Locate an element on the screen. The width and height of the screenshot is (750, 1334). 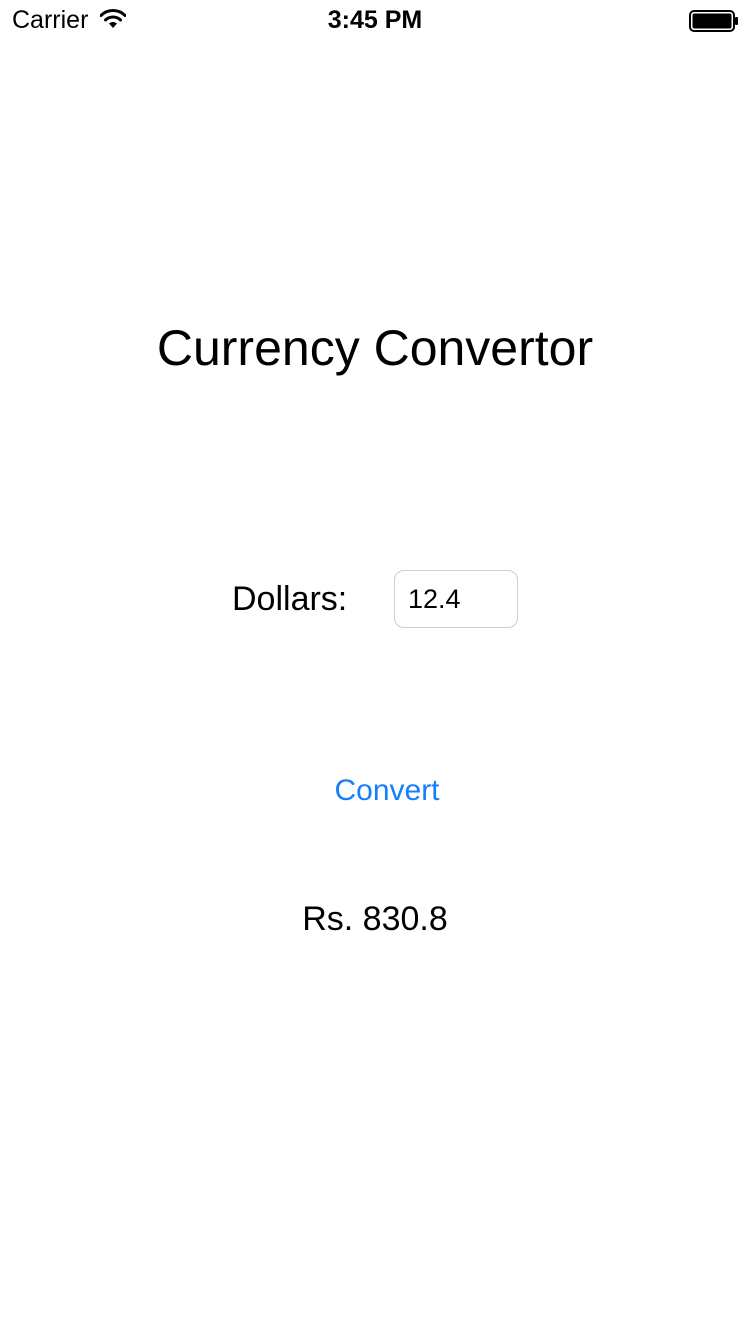
status-time: 3:45 PM is located at coordinates (375, 20).